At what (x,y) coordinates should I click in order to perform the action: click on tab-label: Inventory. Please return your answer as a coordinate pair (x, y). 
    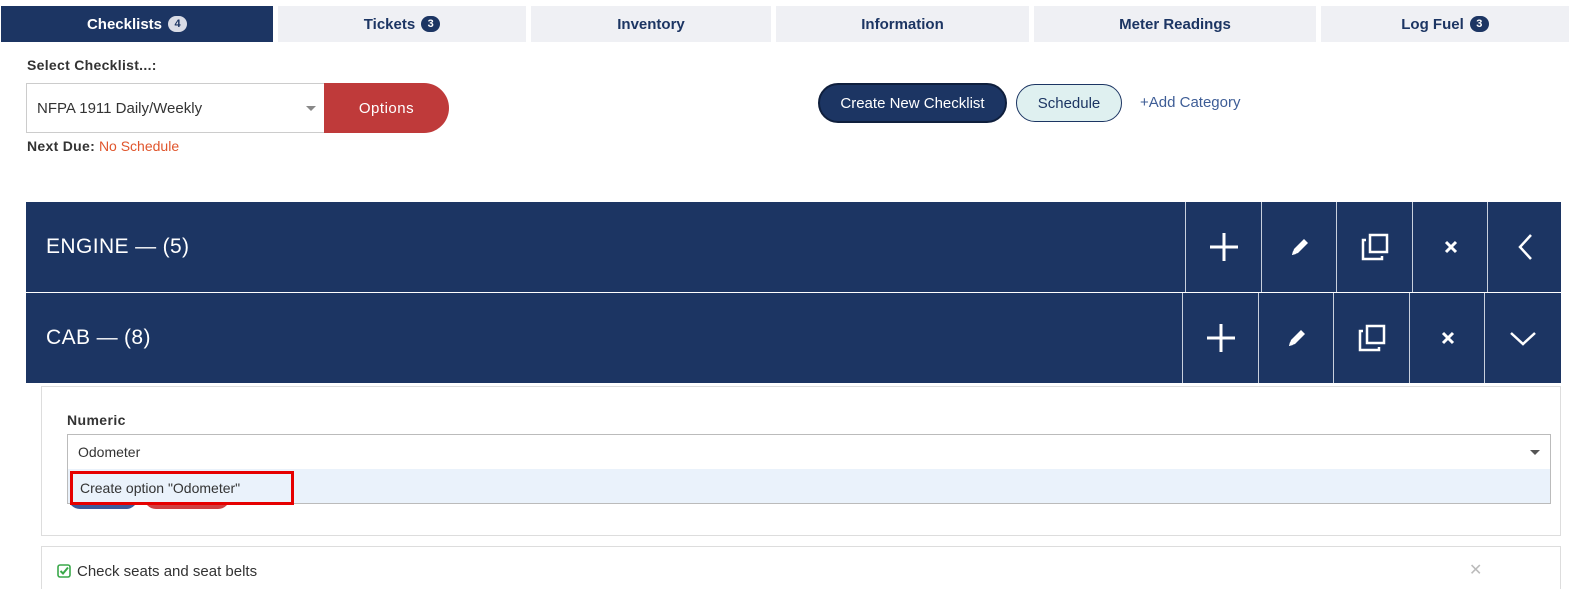
    Looking at the image, I should click on (651, 24).